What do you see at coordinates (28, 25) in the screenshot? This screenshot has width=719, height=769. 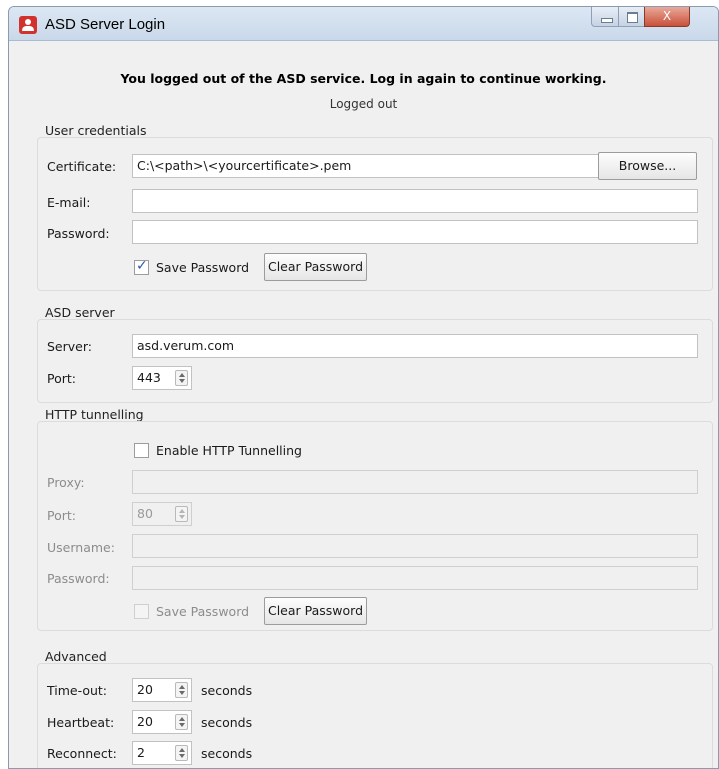 I see `app-user-icon` at bounding box center [28, 25].